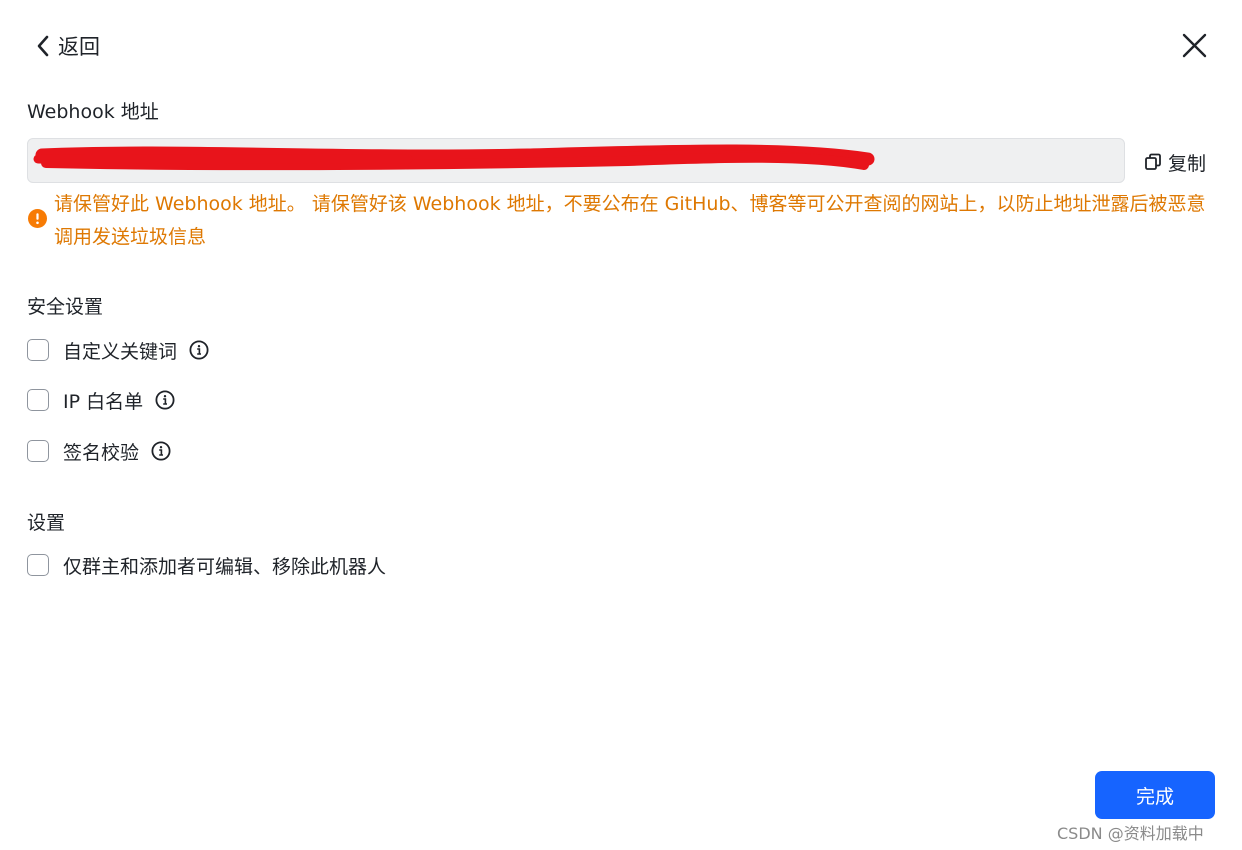 This screenshot has height=850, width=1242. I want to click on copy-label: 复制, so click(1187, 163).